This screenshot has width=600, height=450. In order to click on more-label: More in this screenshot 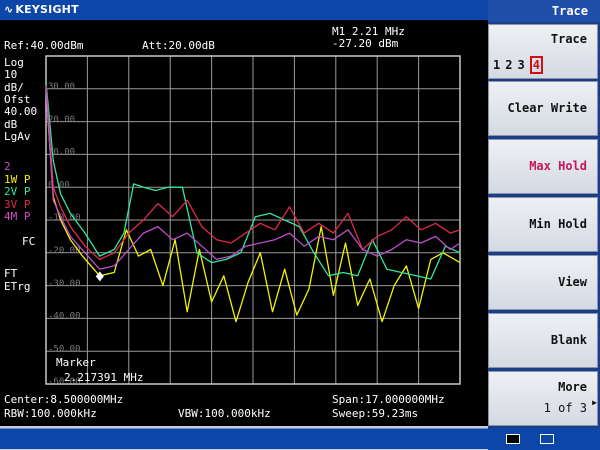, I will do `click(572, 387)`.